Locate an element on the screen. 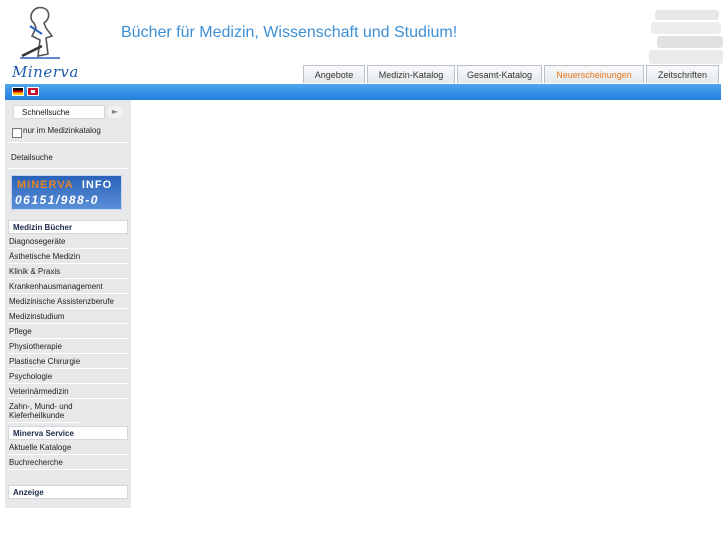 Image resolution: width=727 pixels, height=545 pixels. medizin-only-checkbox is located at coordinates (17, 133).